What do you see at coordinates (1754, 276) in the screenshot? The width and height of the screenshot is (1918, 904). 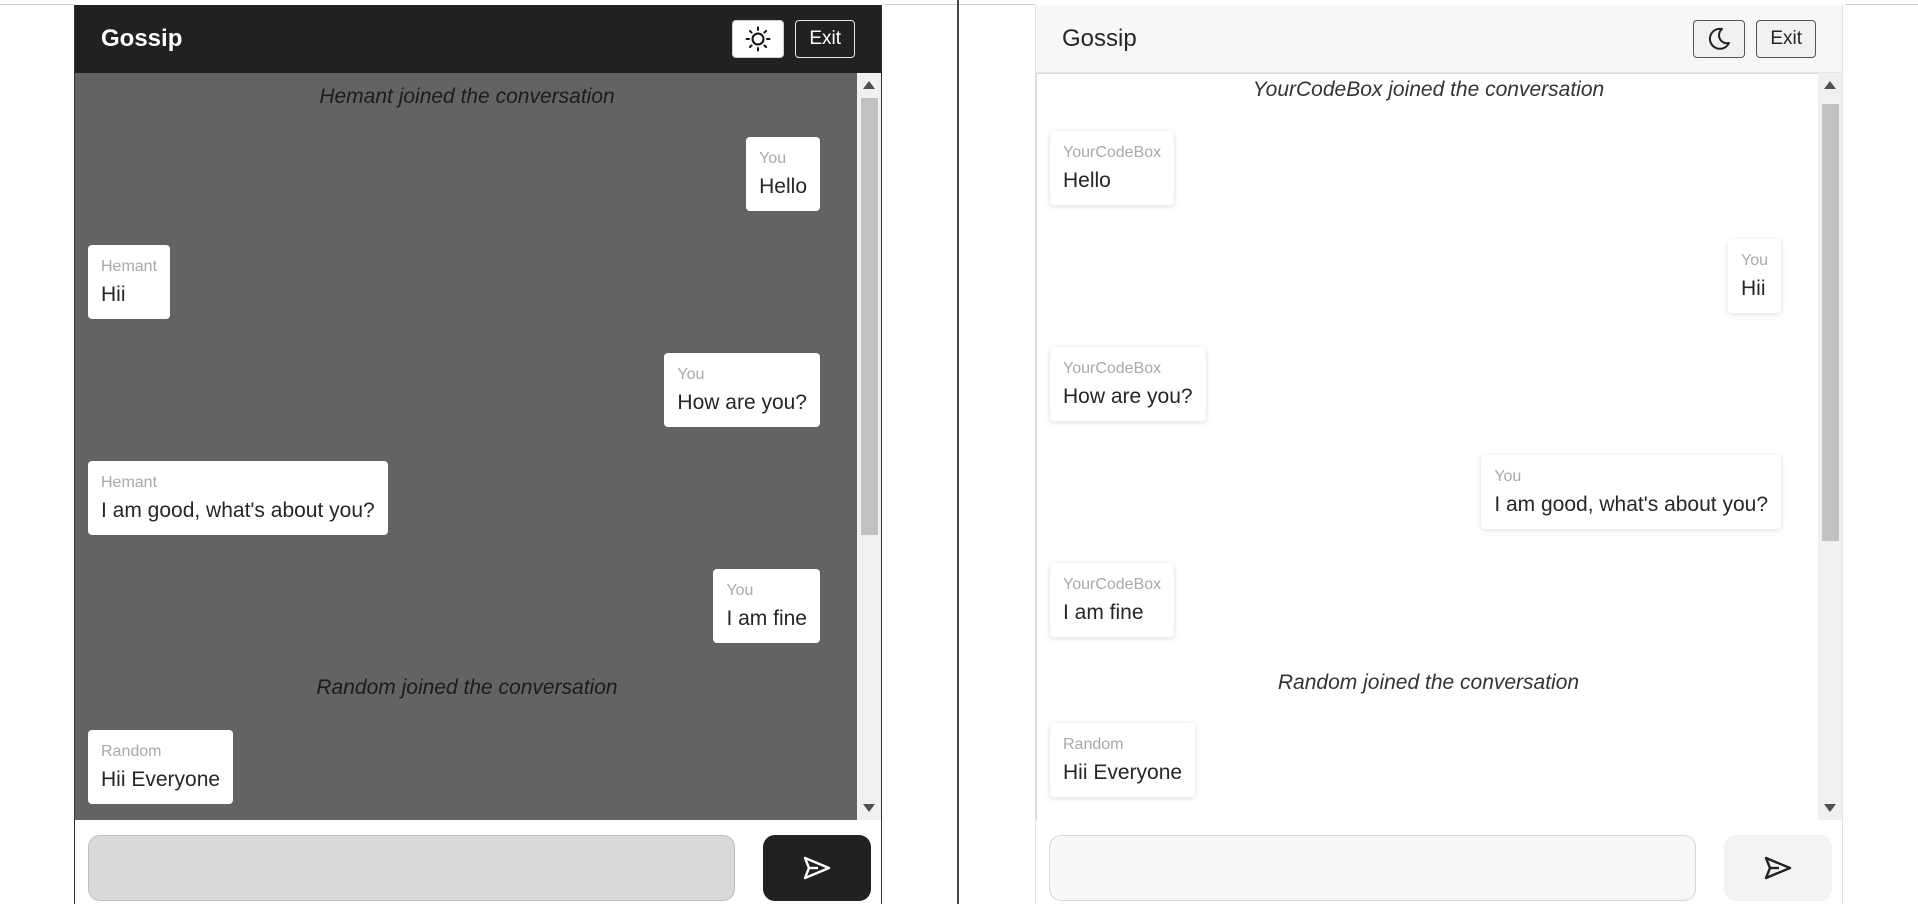 I see `message-bubble: You Hii` at bounding box center [1754, 276].